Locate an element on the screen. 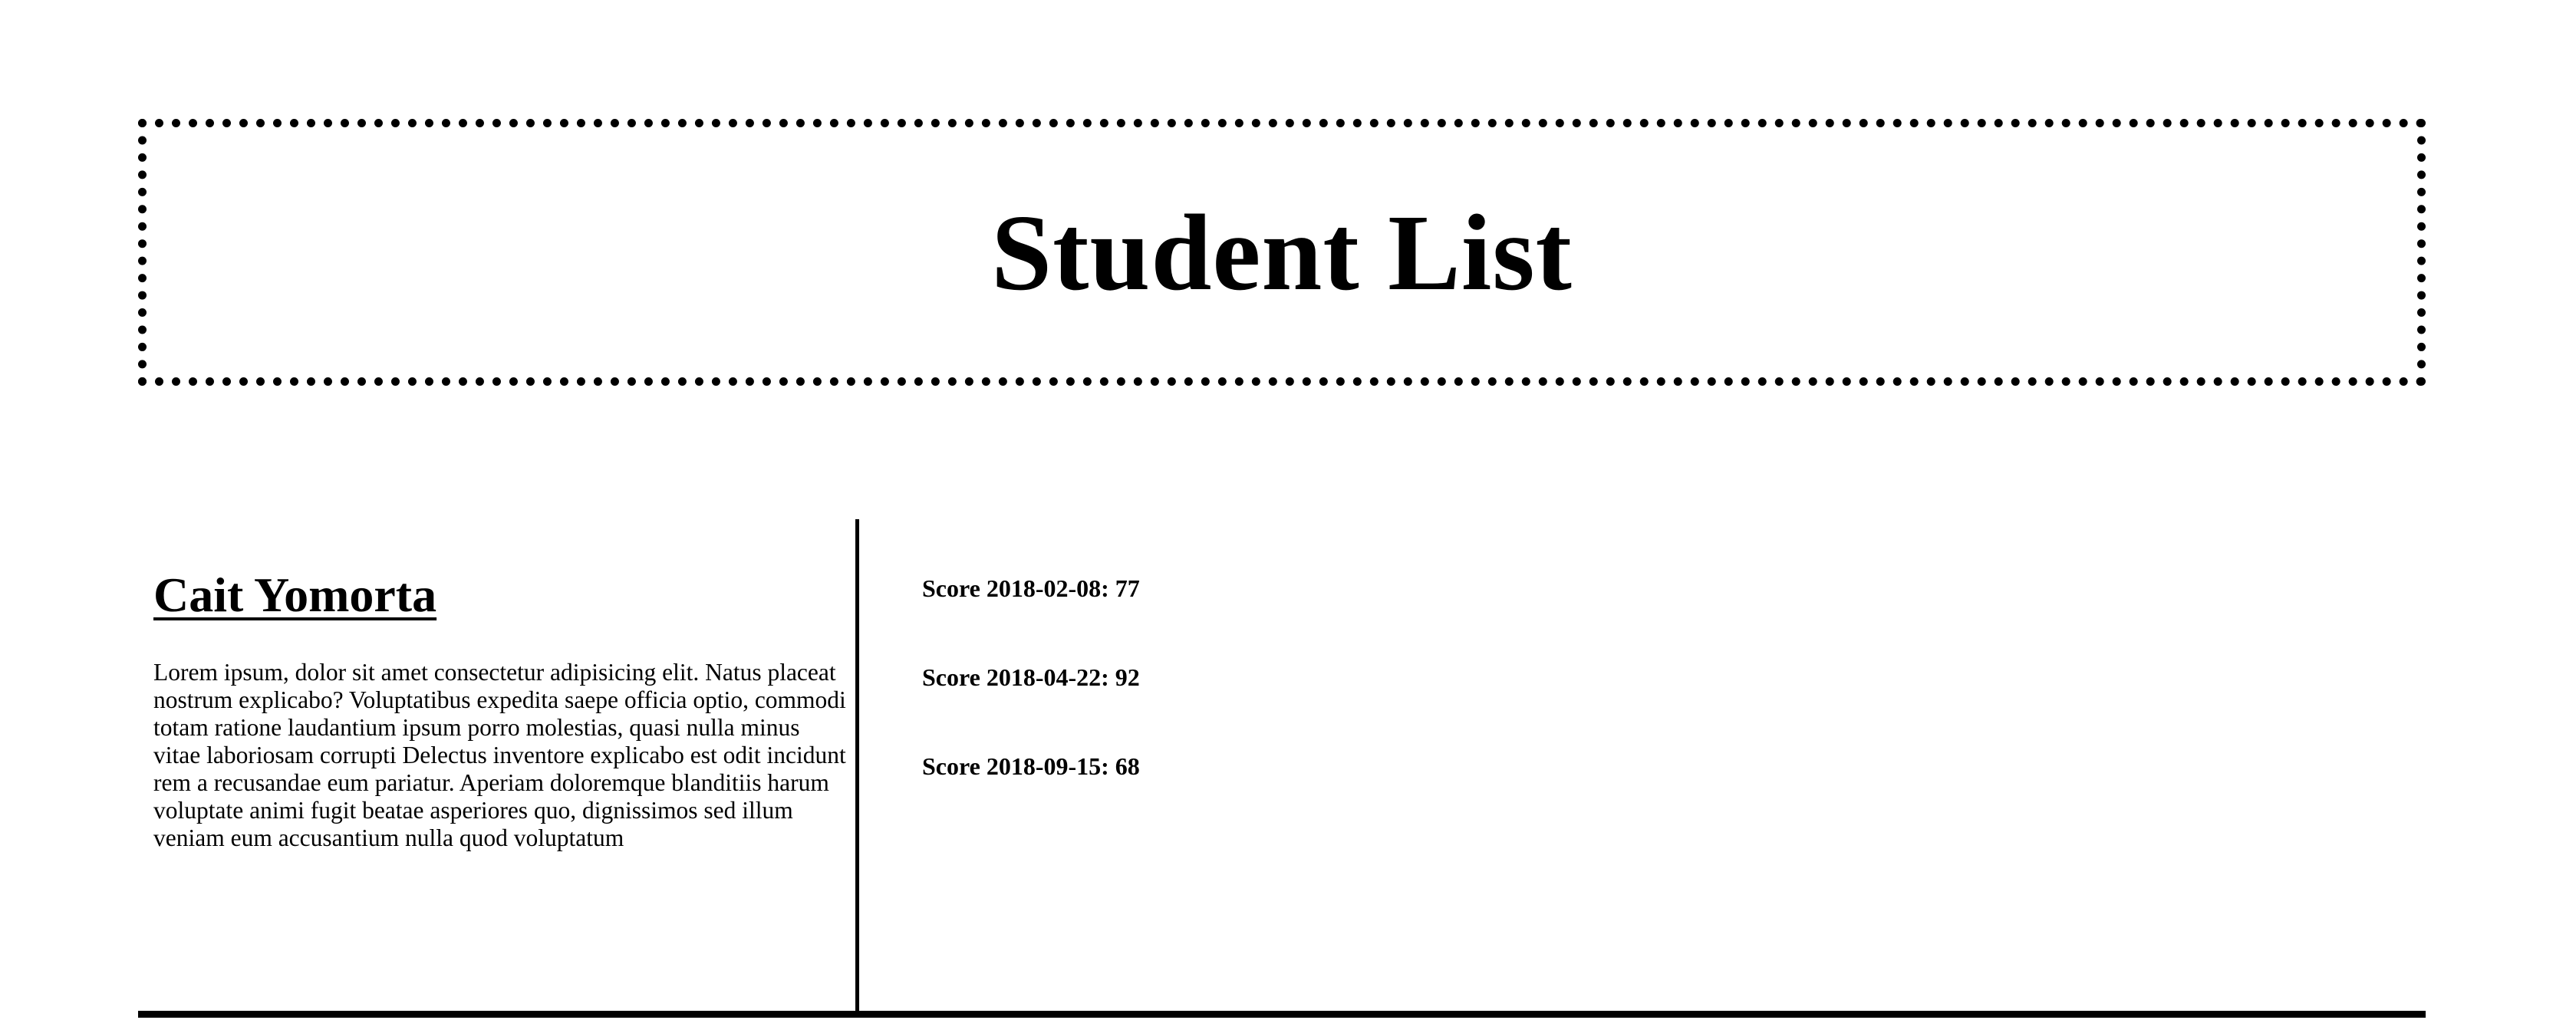 This screenshot has width=2576, height=1020. score-item: Score 2018-04-22: 92 is located at coordinates (1031, 677).